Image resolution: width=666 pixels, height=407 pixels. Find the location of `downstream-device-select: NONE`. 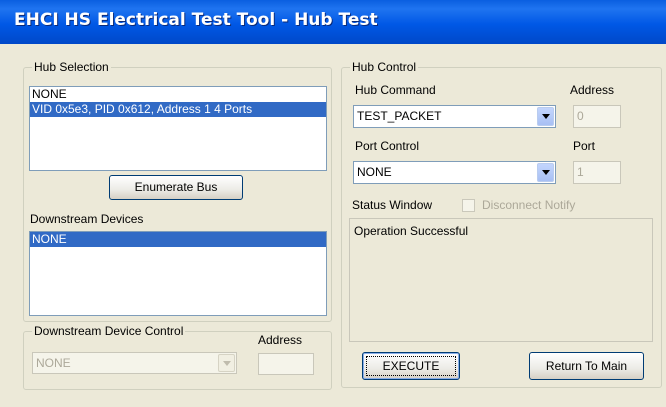

downstream-device-select: NONE is located at coordinates (134, 363).